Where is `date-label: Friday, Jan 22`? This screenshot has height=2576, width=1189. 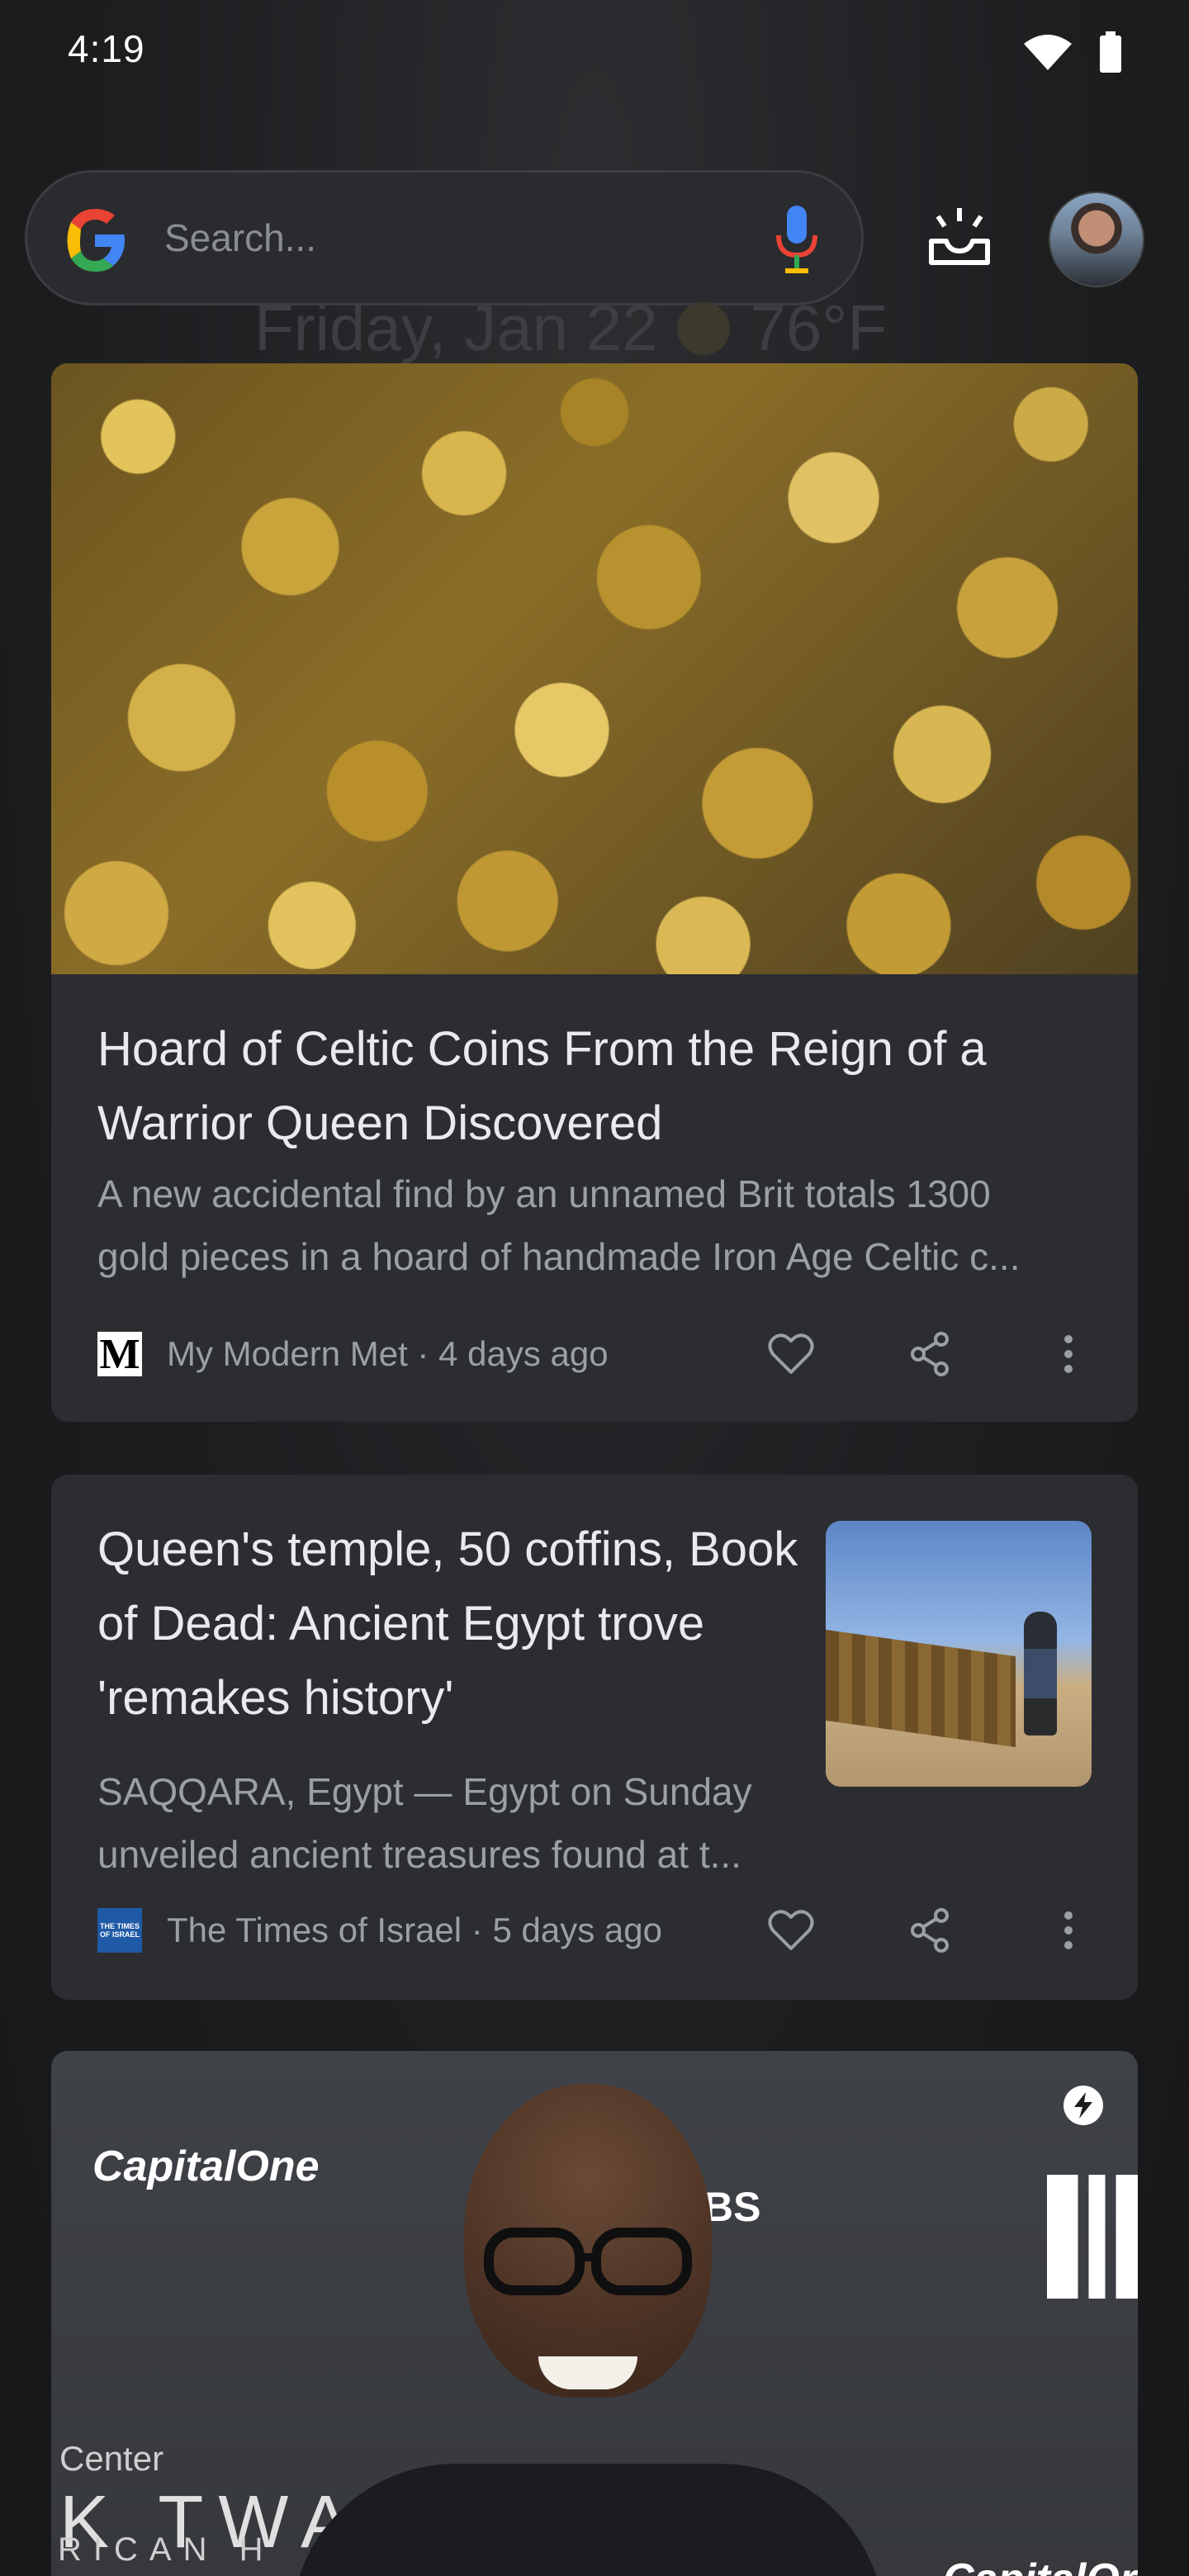
date-label: Friday, Jan 22 is located at coordinates (456, 327).